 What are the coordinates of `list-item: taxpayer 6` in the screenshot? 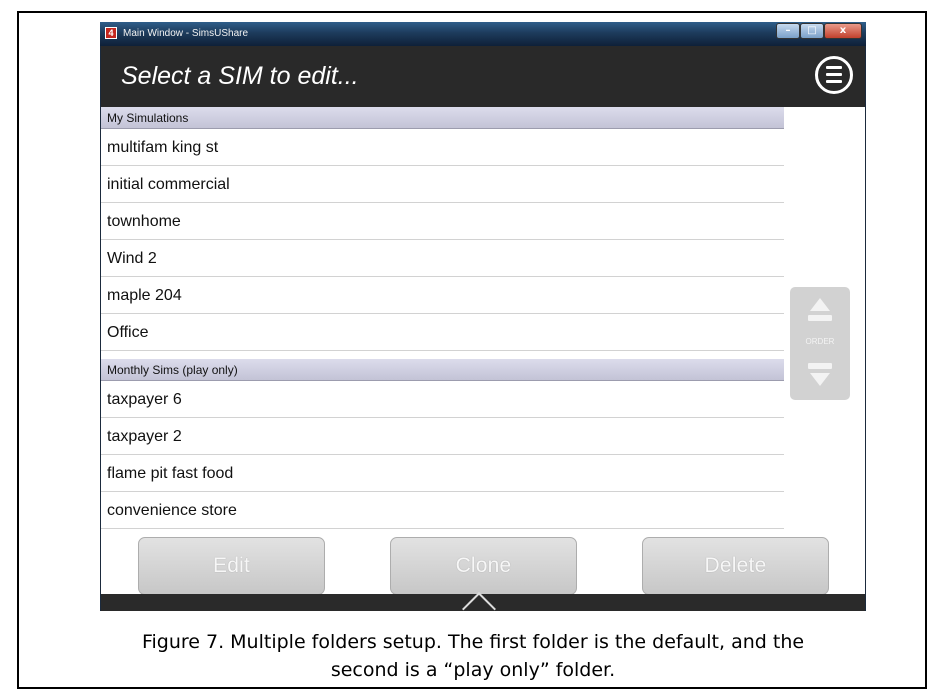 It's located at (442, 399).